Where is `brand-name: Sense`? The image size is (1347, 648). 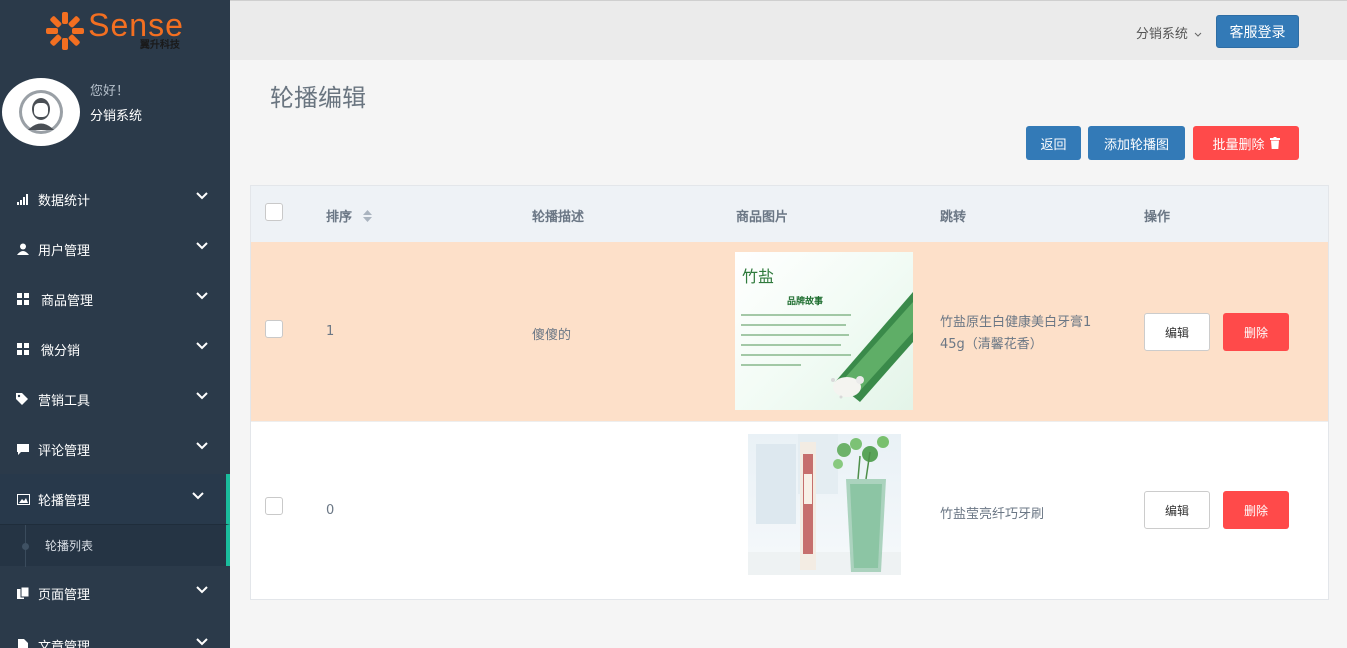
brand-name: Sense is located at coordinates (136, 25).